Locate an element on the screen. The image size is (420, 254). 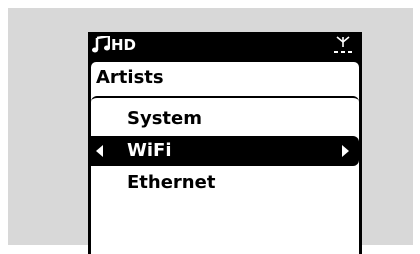
status-bar: HD is located at coordinates (225, 45).